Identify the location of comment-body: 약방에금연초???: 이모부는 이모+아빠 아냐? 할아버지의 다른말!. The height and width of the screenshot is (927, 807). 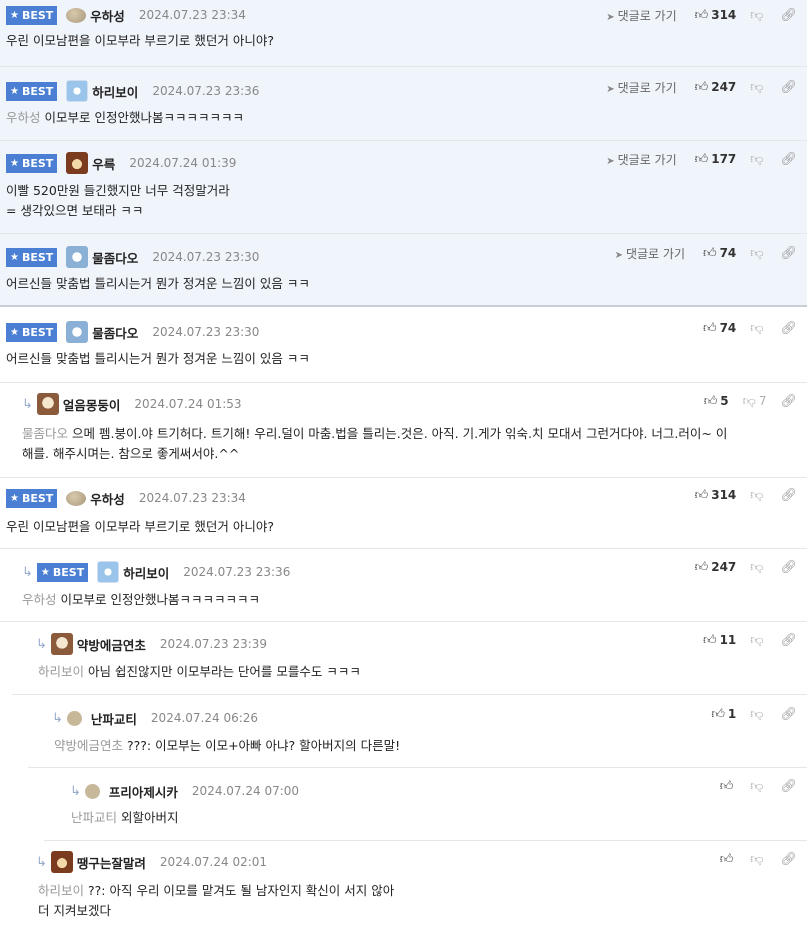
(227, 745).